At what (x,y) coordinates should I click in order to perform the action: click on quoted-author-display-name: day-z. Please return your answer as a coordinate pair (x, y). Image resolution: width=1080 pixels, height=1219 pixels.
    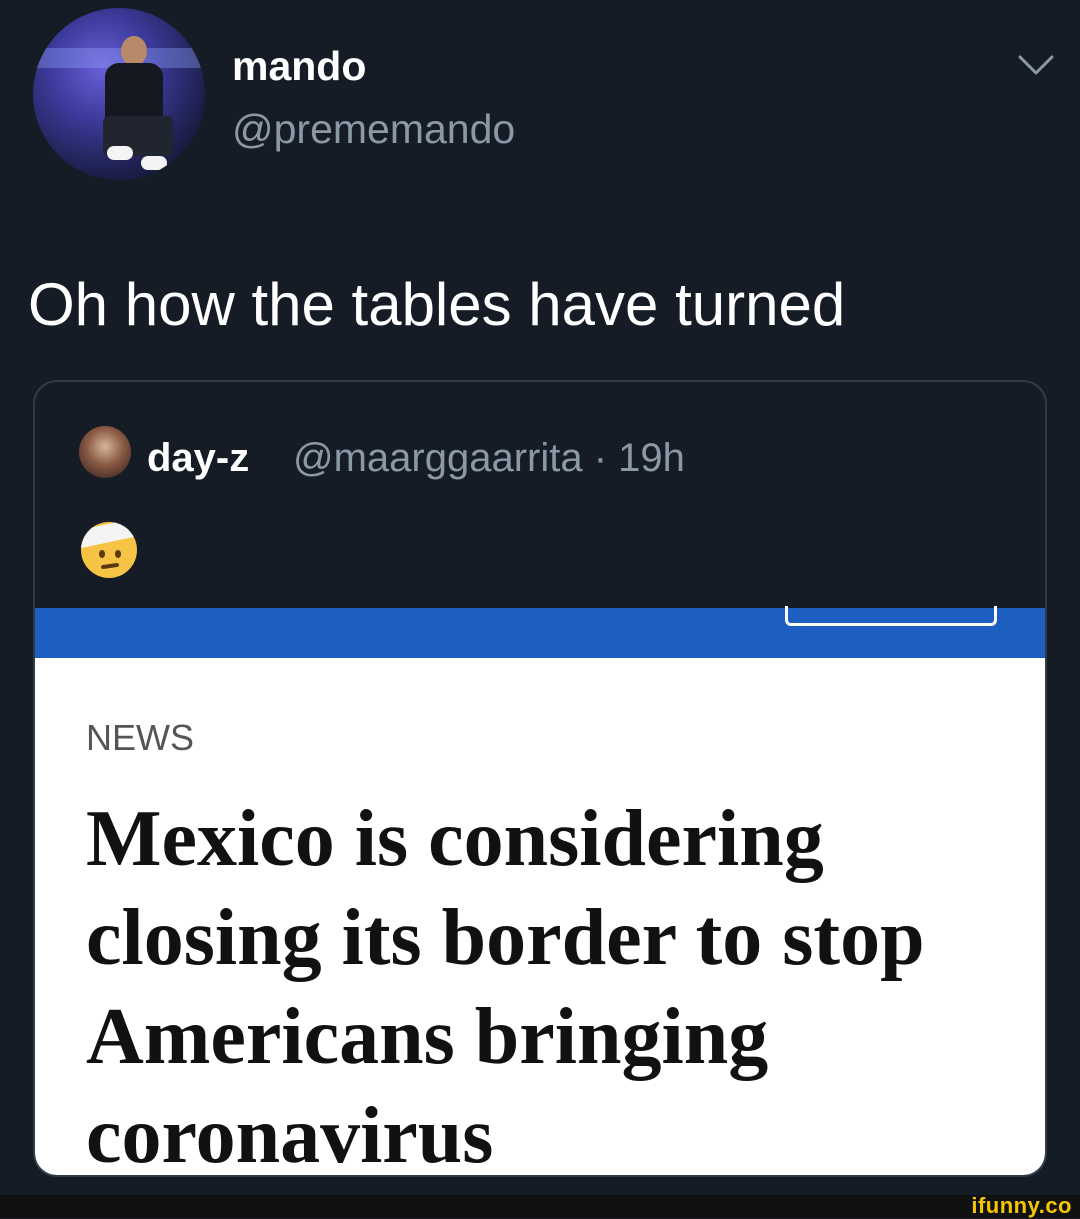
    Looking at the image, I should click on (198, 458).